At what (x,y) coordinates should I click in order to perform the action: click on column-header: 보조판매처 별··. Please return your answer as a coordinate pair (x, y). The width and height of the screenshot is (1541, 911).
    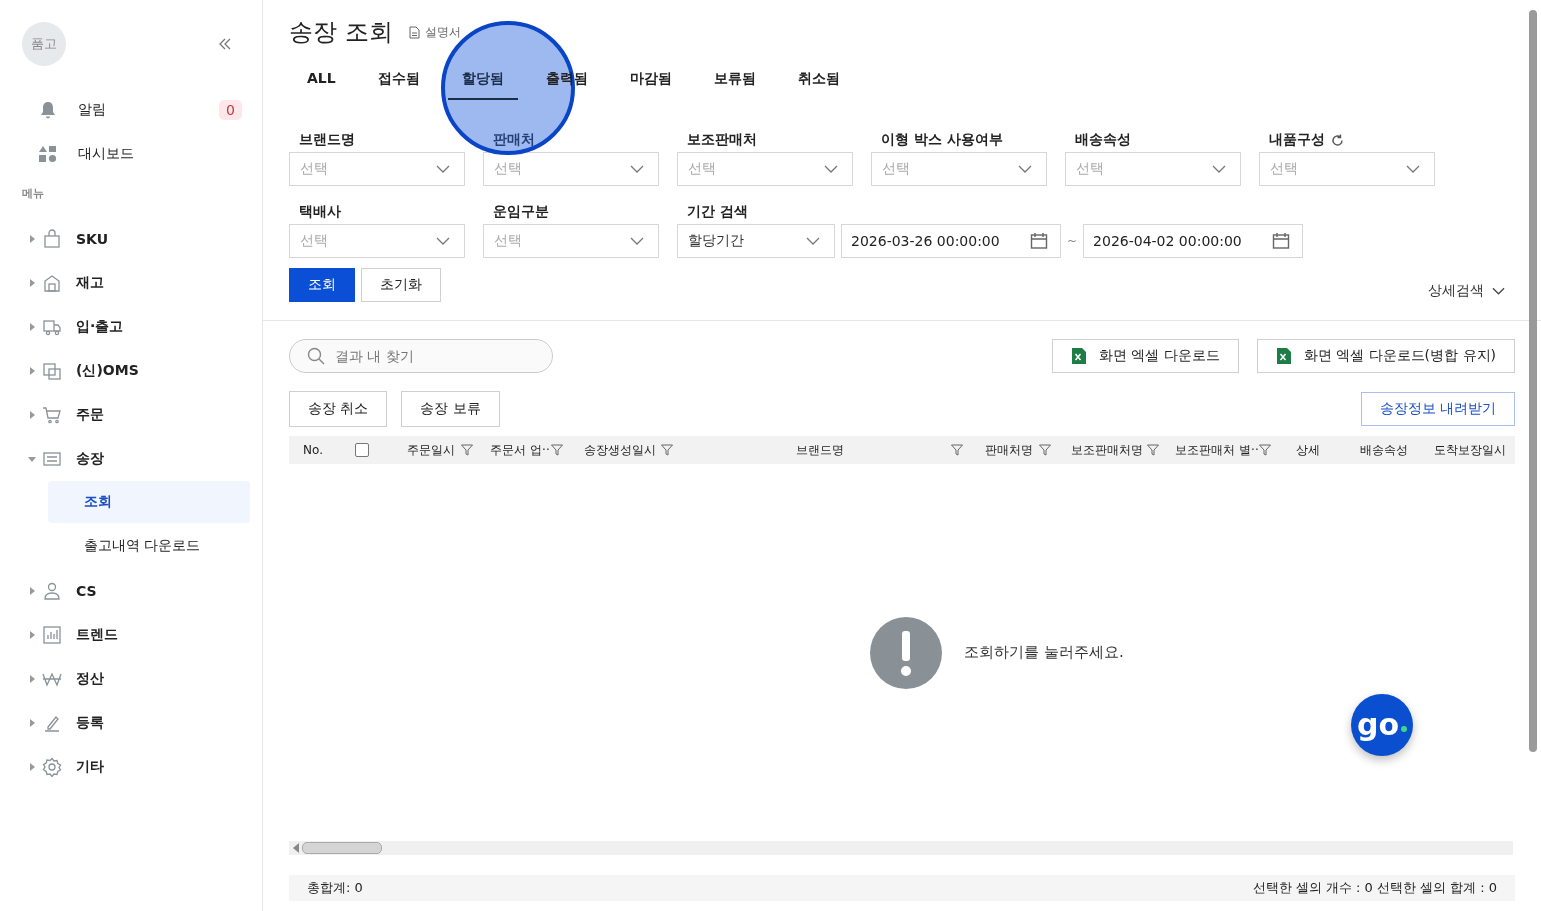
    Looking at the image, I should click on (1217, 450).